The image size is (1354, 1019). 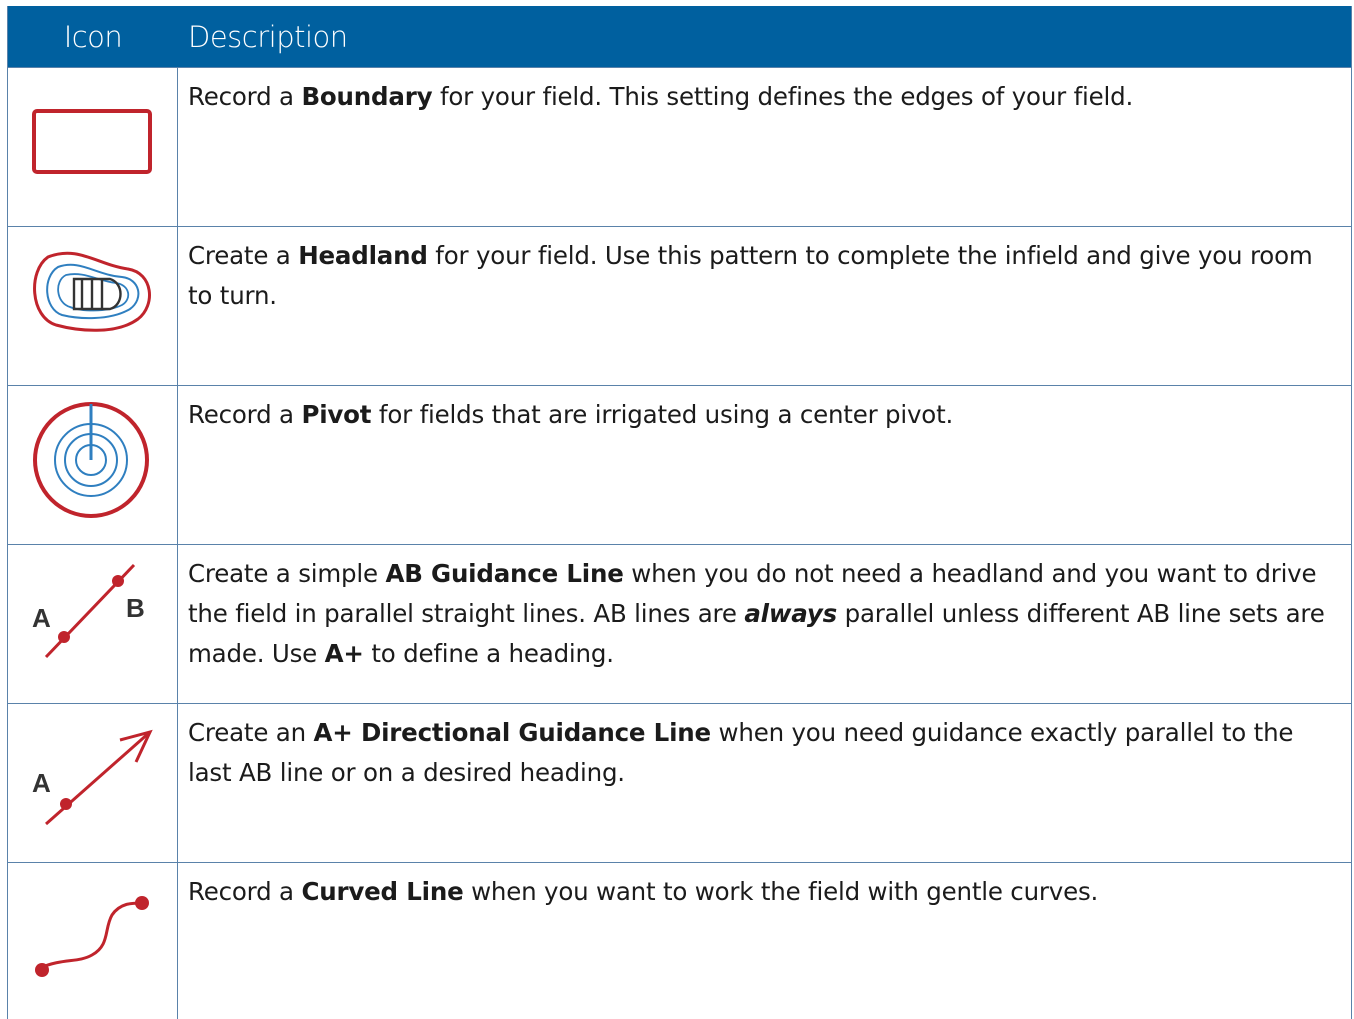 What do you see at coordinates (504, 573) in the screenshot?
I see `bold-term: AB Guidance Line` at bounding box center [504, 573].